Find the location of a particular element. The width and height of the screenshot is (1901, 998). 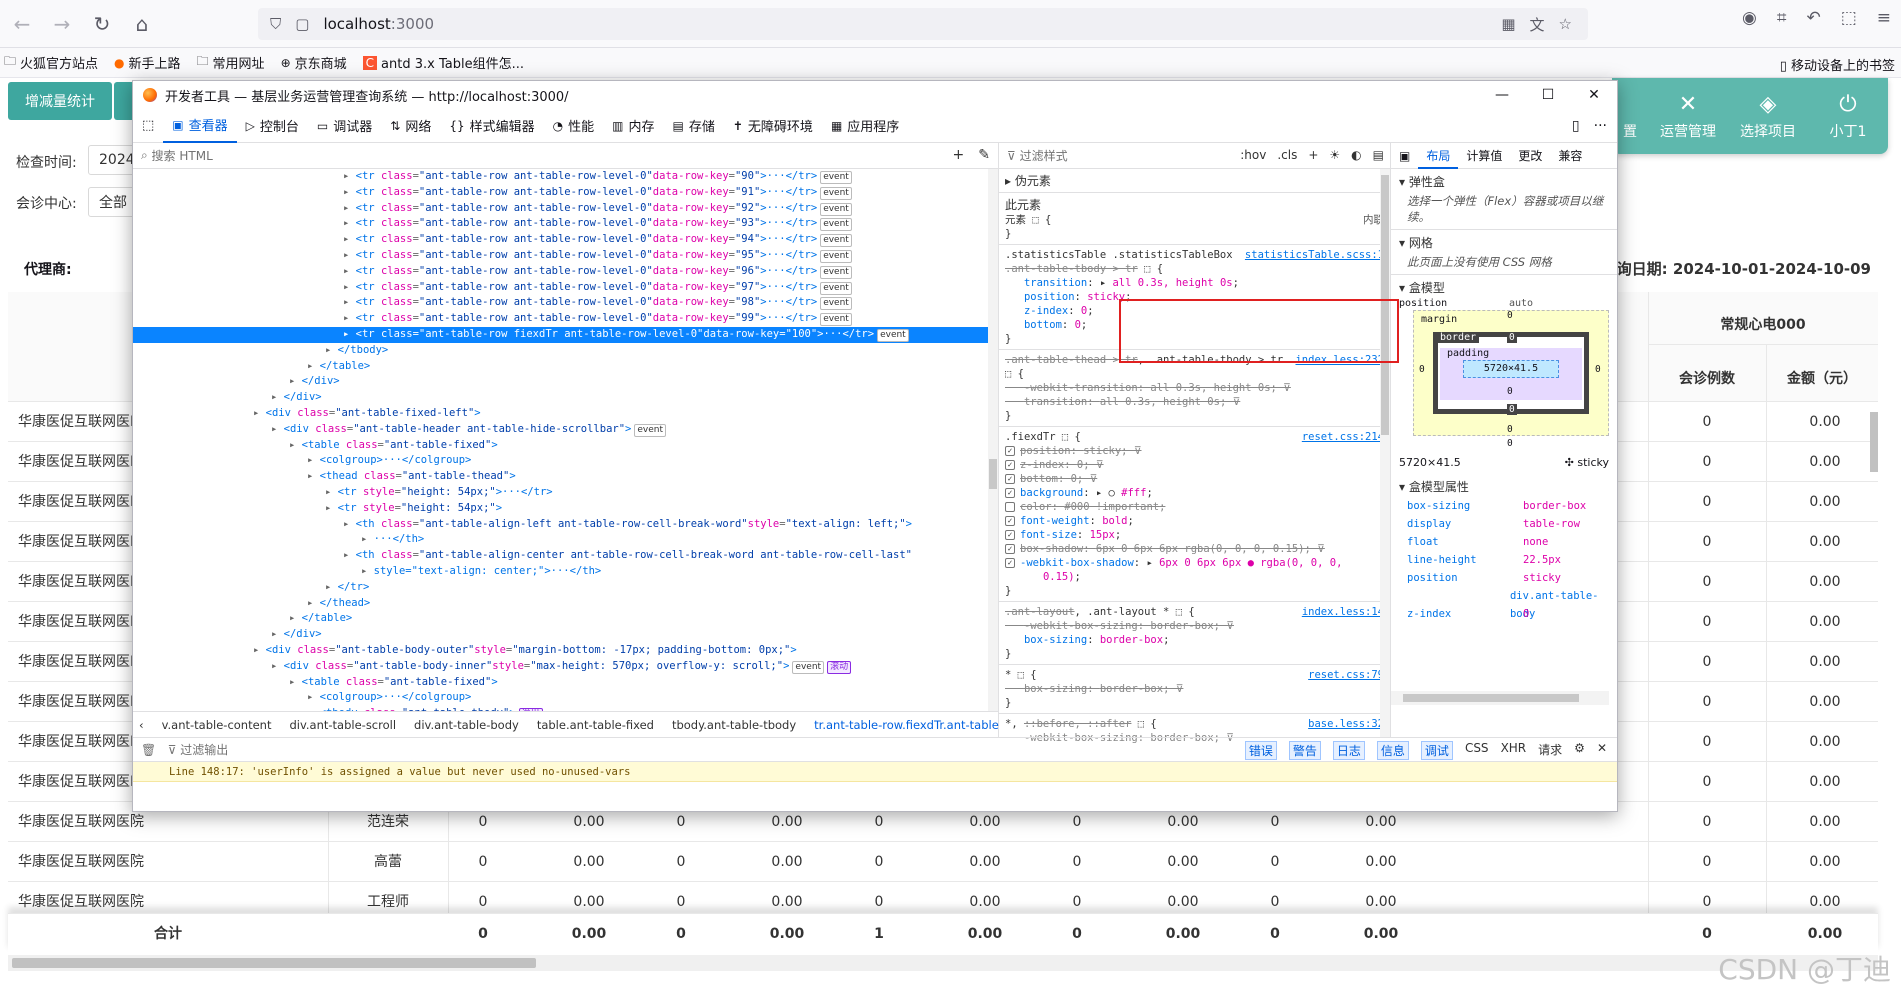

shield-icon: ⛉ is located at coordinates (275, 24).